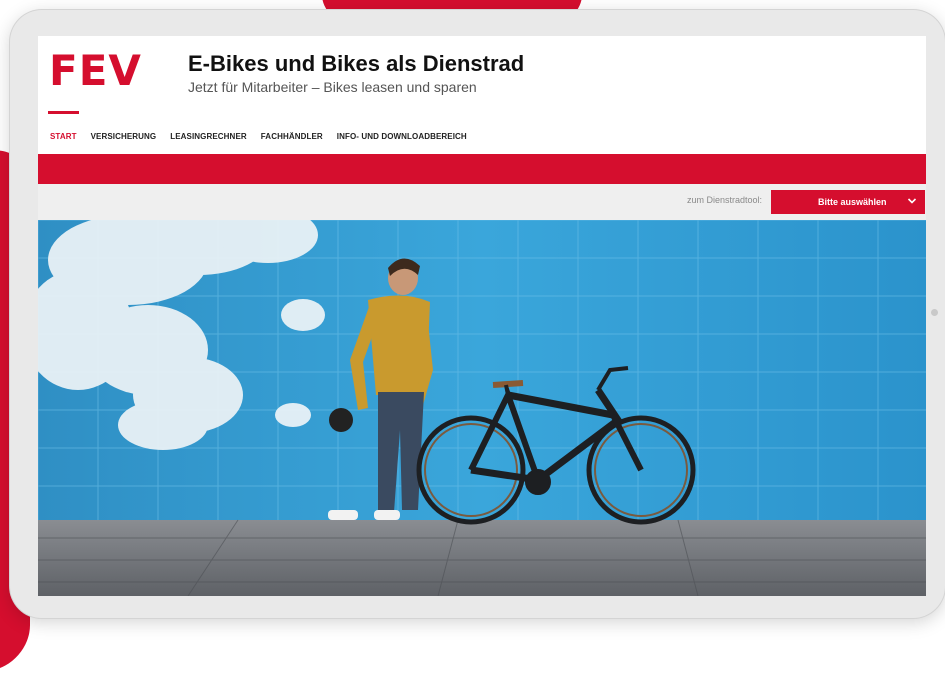  What do you see at coordinates (724, 200) in the screenshot?
I see `dienstradtool-label: zum Dienstradtool:` at bounding box center [724, 200].